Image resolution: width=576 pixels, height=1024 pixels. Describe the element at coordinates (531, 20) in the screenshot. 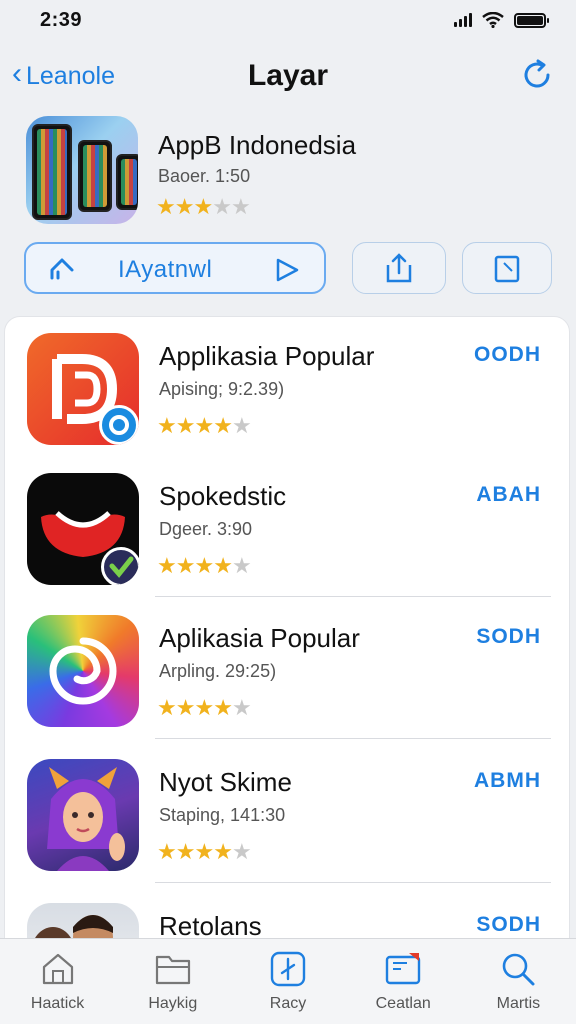

I see `battery-icon` at that location.